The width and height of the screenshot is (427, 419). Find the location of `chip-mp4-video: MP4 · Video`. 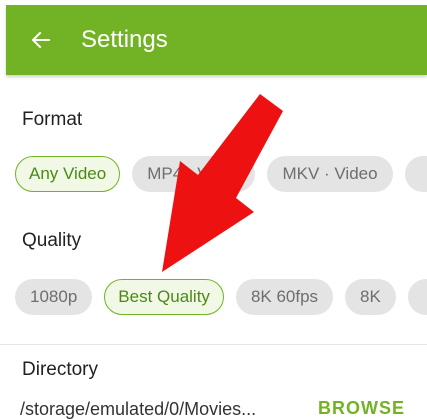

chip-mp4-video: MP4 · Video is located at coordinates (194, 174).